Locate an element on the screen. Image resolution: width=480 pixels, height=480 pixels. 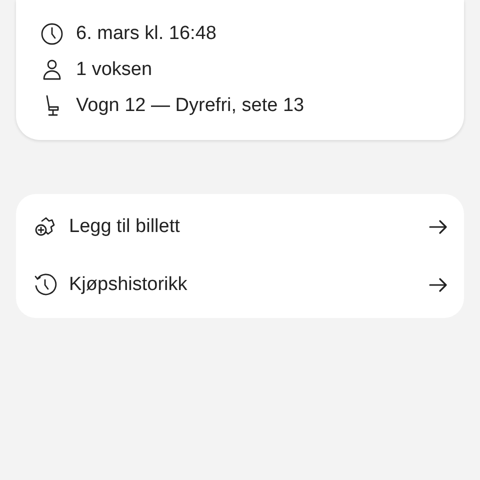
history-icon is located at coordinates (45, 285).